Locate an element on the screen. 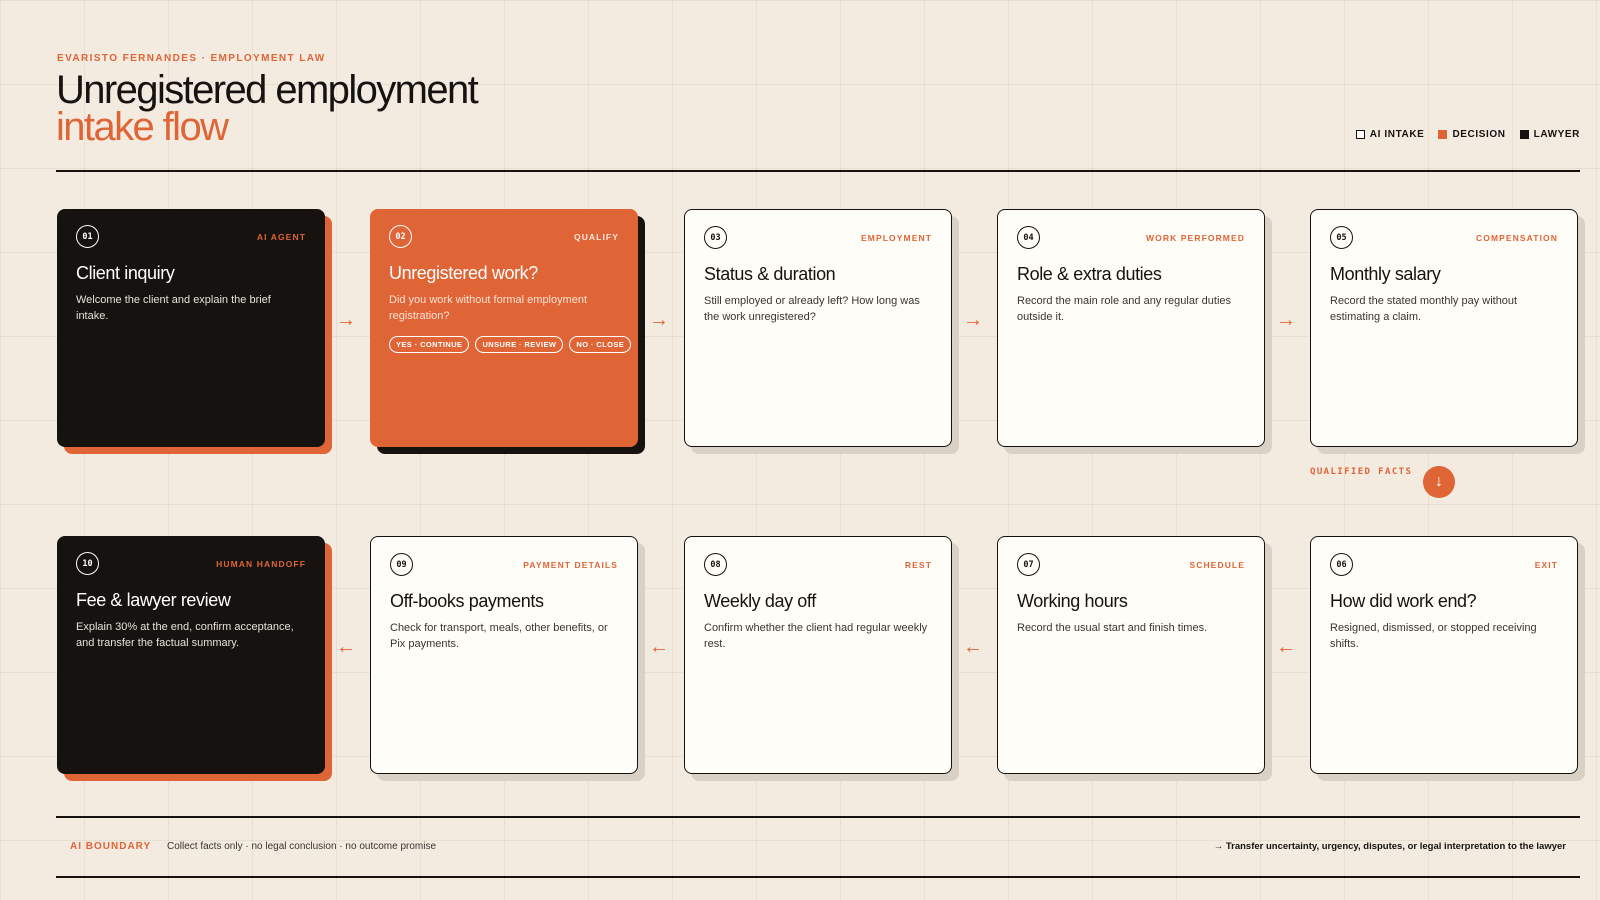 The width and height of the screenshot is (1600, 900). header-kicker: EVARISTO FERNANDES · EMPLOYMENT LAW is located at coordinates (191, 58).